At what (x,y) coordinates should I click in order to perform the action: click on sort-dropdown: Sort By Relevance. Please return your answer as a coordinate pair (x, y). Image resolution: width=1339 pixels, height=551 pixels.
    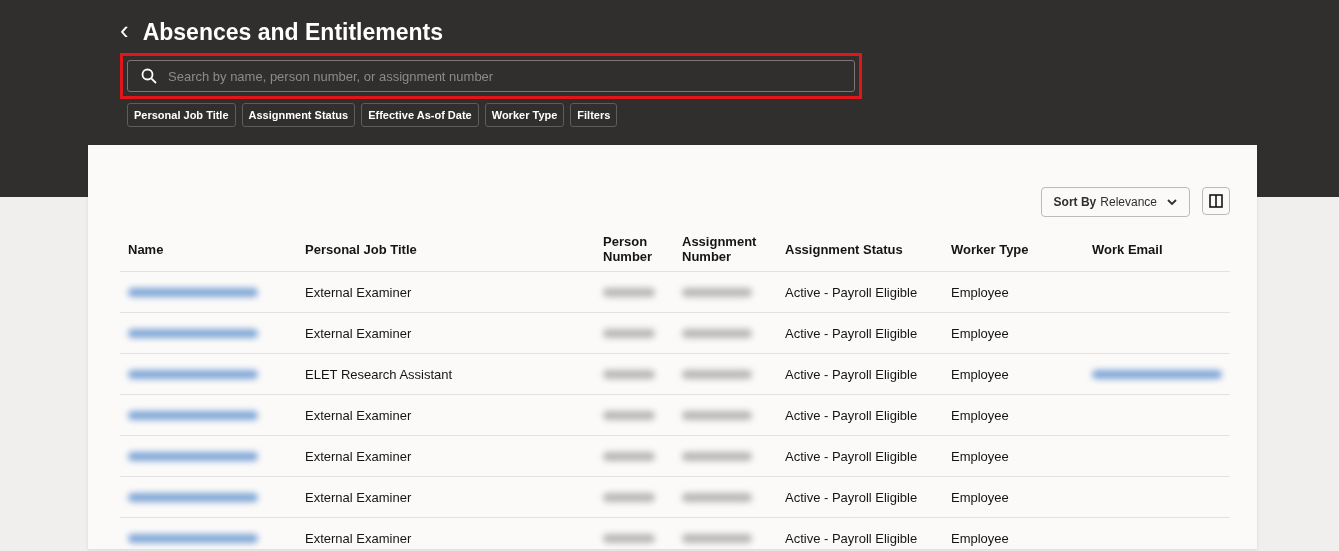
    Looking at the image, I should click on (1115, 202).